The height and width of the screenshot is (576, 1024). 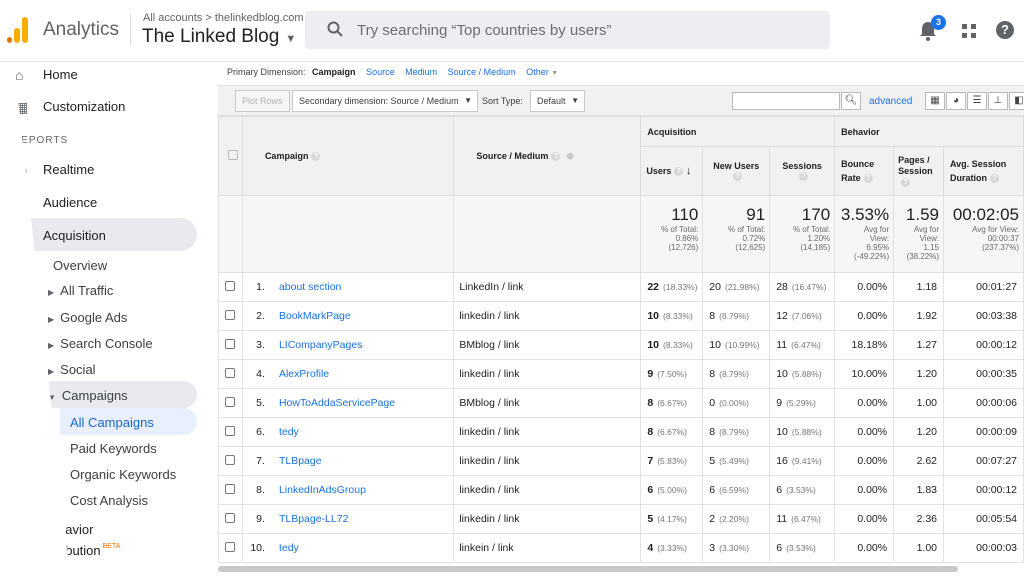 What do you see at coordinates (88, 395) in the screenshot?
I see `sidebar-item-campaigns: ▼ Campaigns` at bounding box center [88, 395].